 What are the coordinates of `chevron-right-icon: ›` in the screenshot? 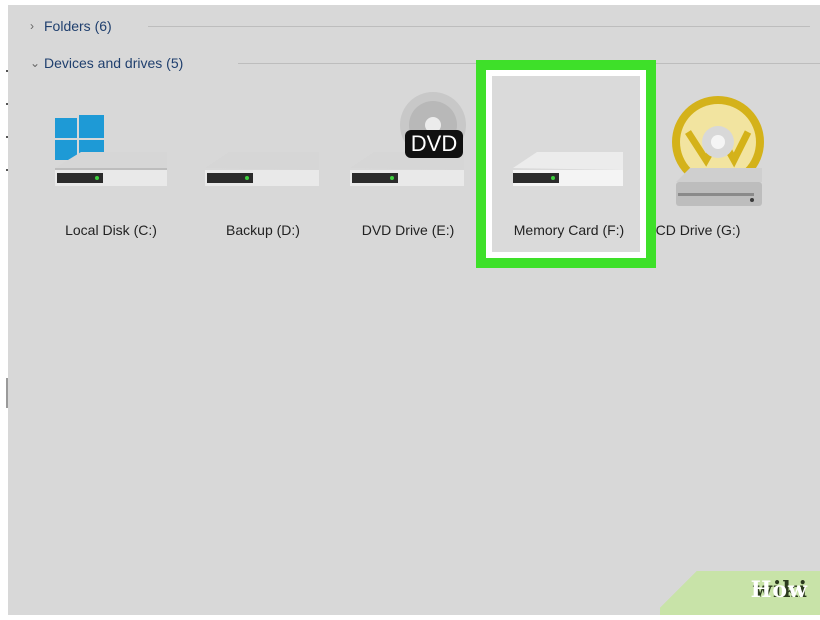 It's located at (32, 26).